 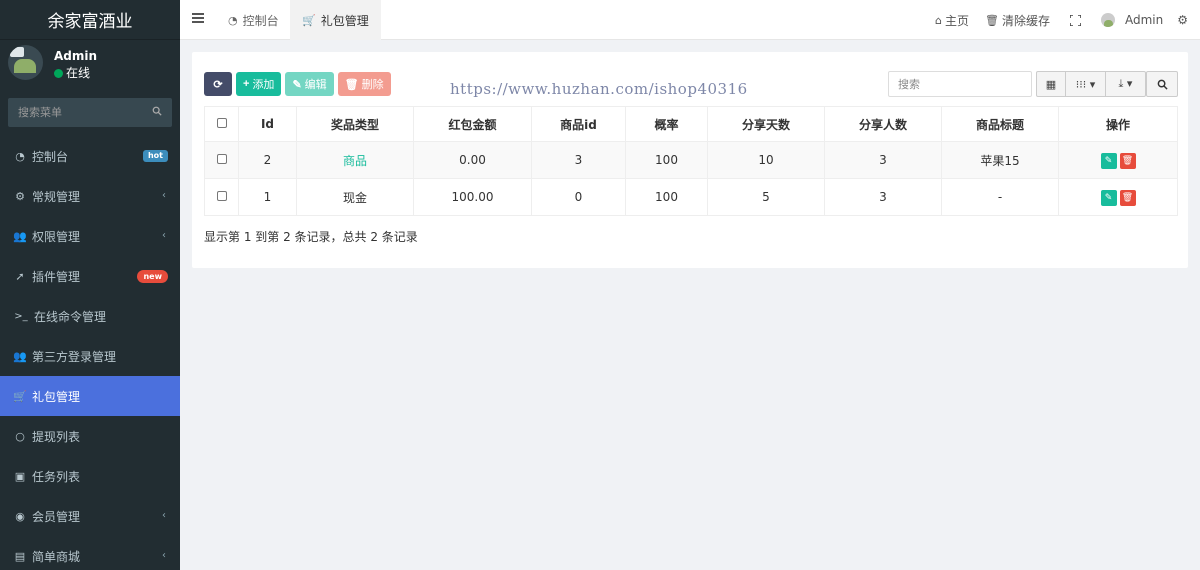 I want to click on tab-label: 礼包管理, so click(x=344, y=20).